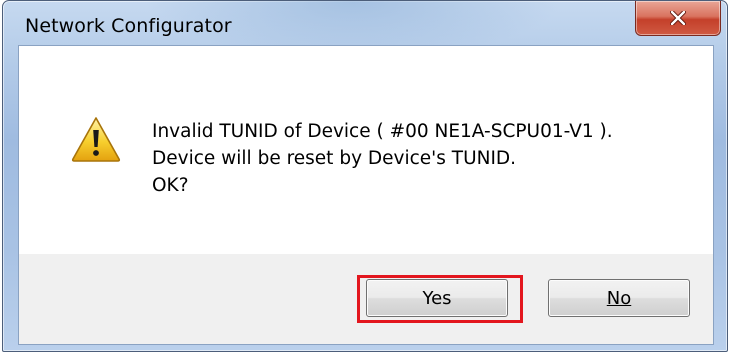 The image size is (738, 354). I want to click on no-button-label: No, so click(619, 298).